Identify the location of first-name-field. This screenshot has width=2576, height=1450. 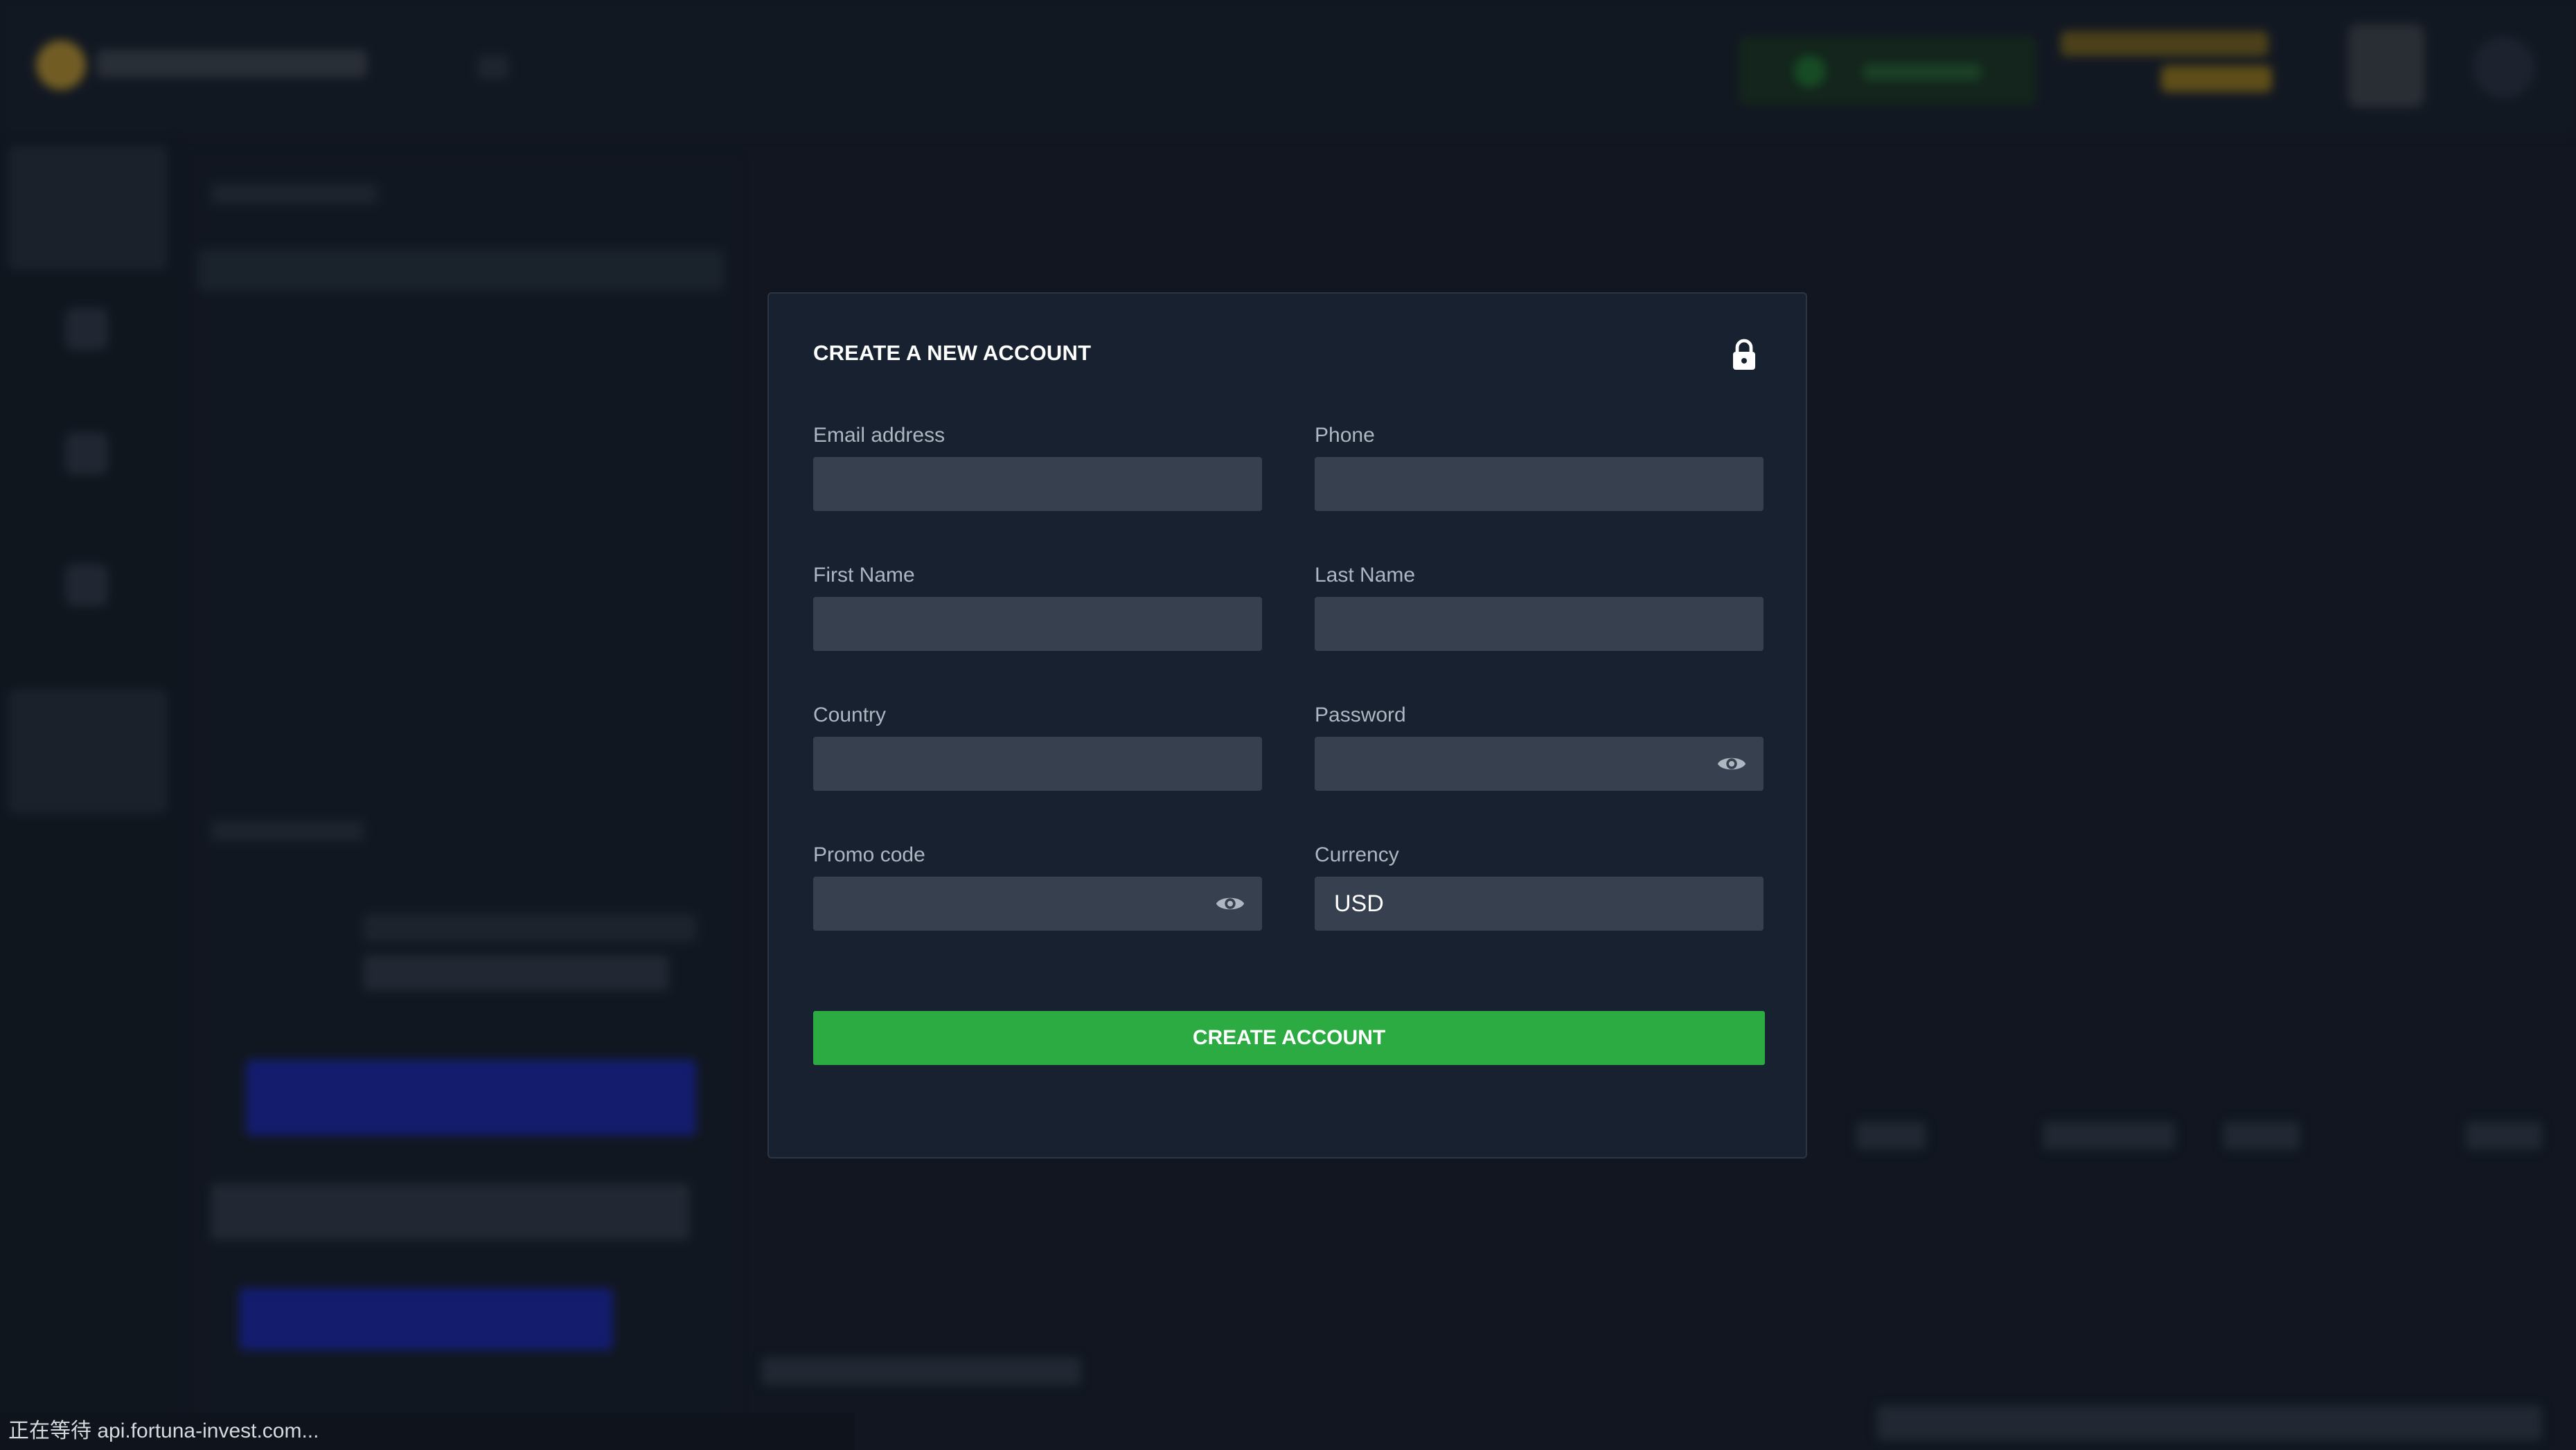
(1037, 624).